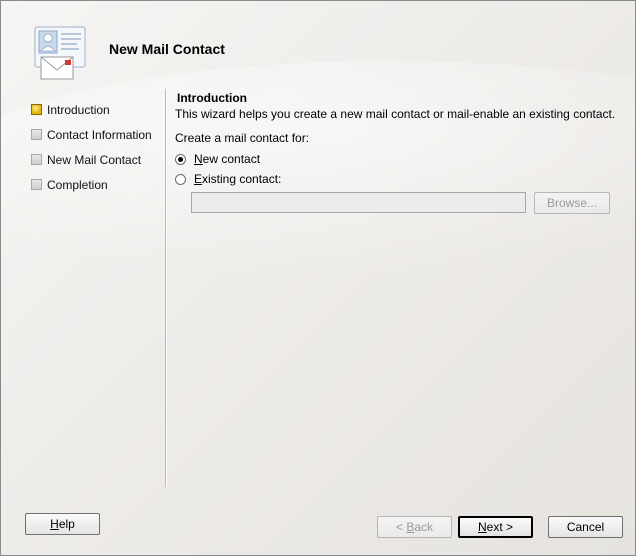  Describe the element at coordinates (242, 138) in the screenshot. I see `create-for-label: Create a mail contact for:` at that location.